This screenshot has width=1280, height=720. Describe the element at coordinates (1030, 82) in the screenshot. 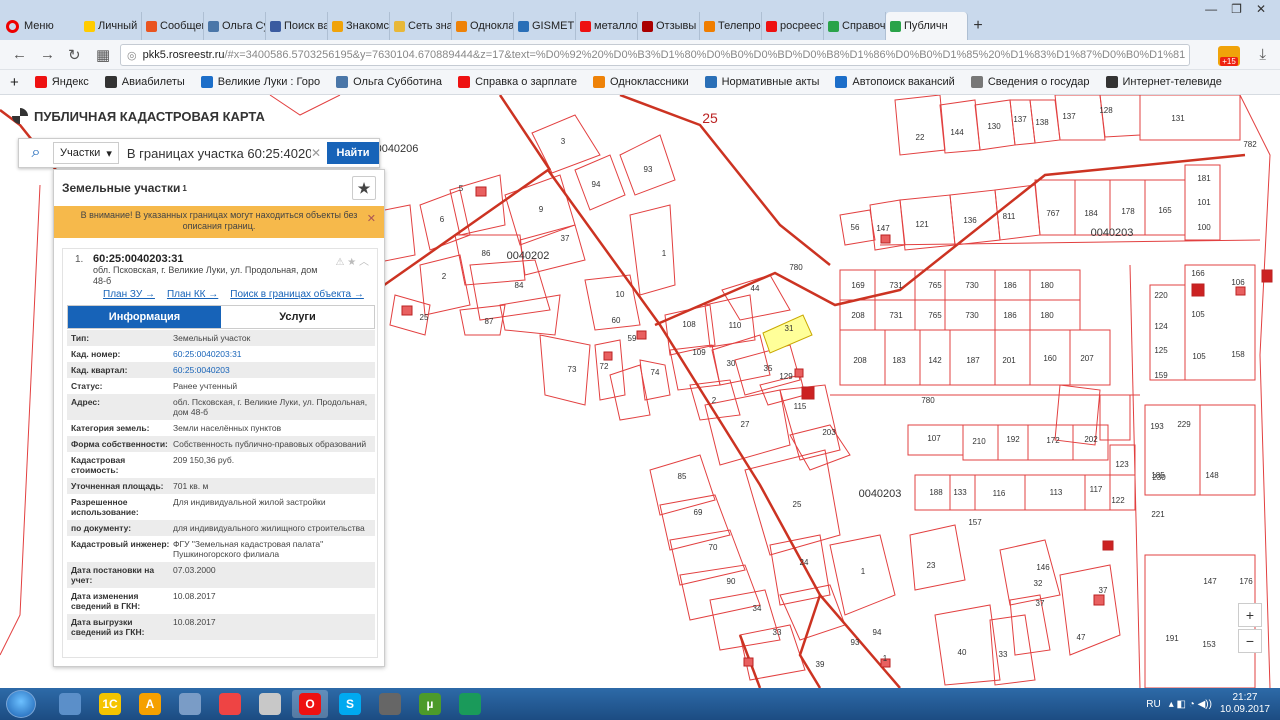

I see `bookmark-item: Сведения о государ` at that location.